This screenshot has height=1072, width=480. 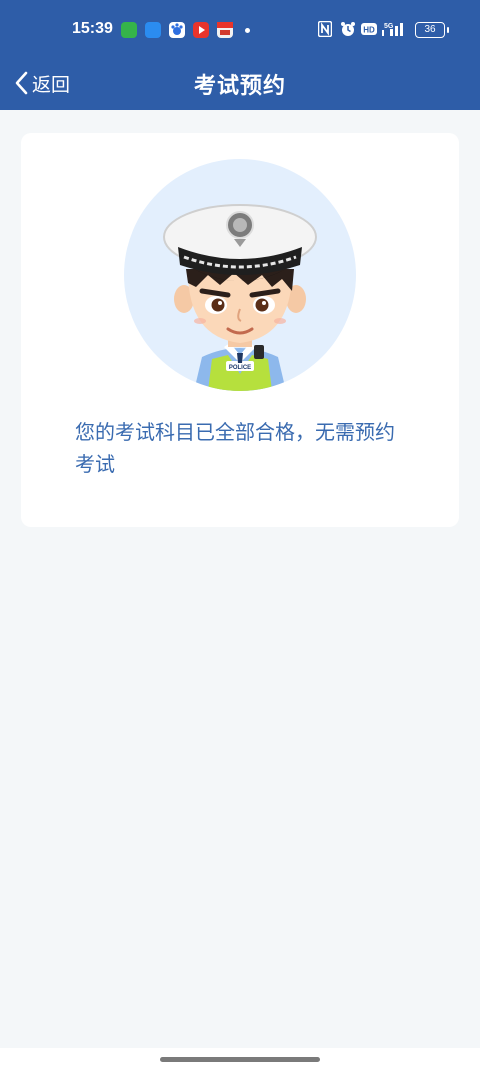 What do you see at coordinates (247, 30) in the screenshot?
I see `more-notifications-dot` at bounding box center [247, 30].